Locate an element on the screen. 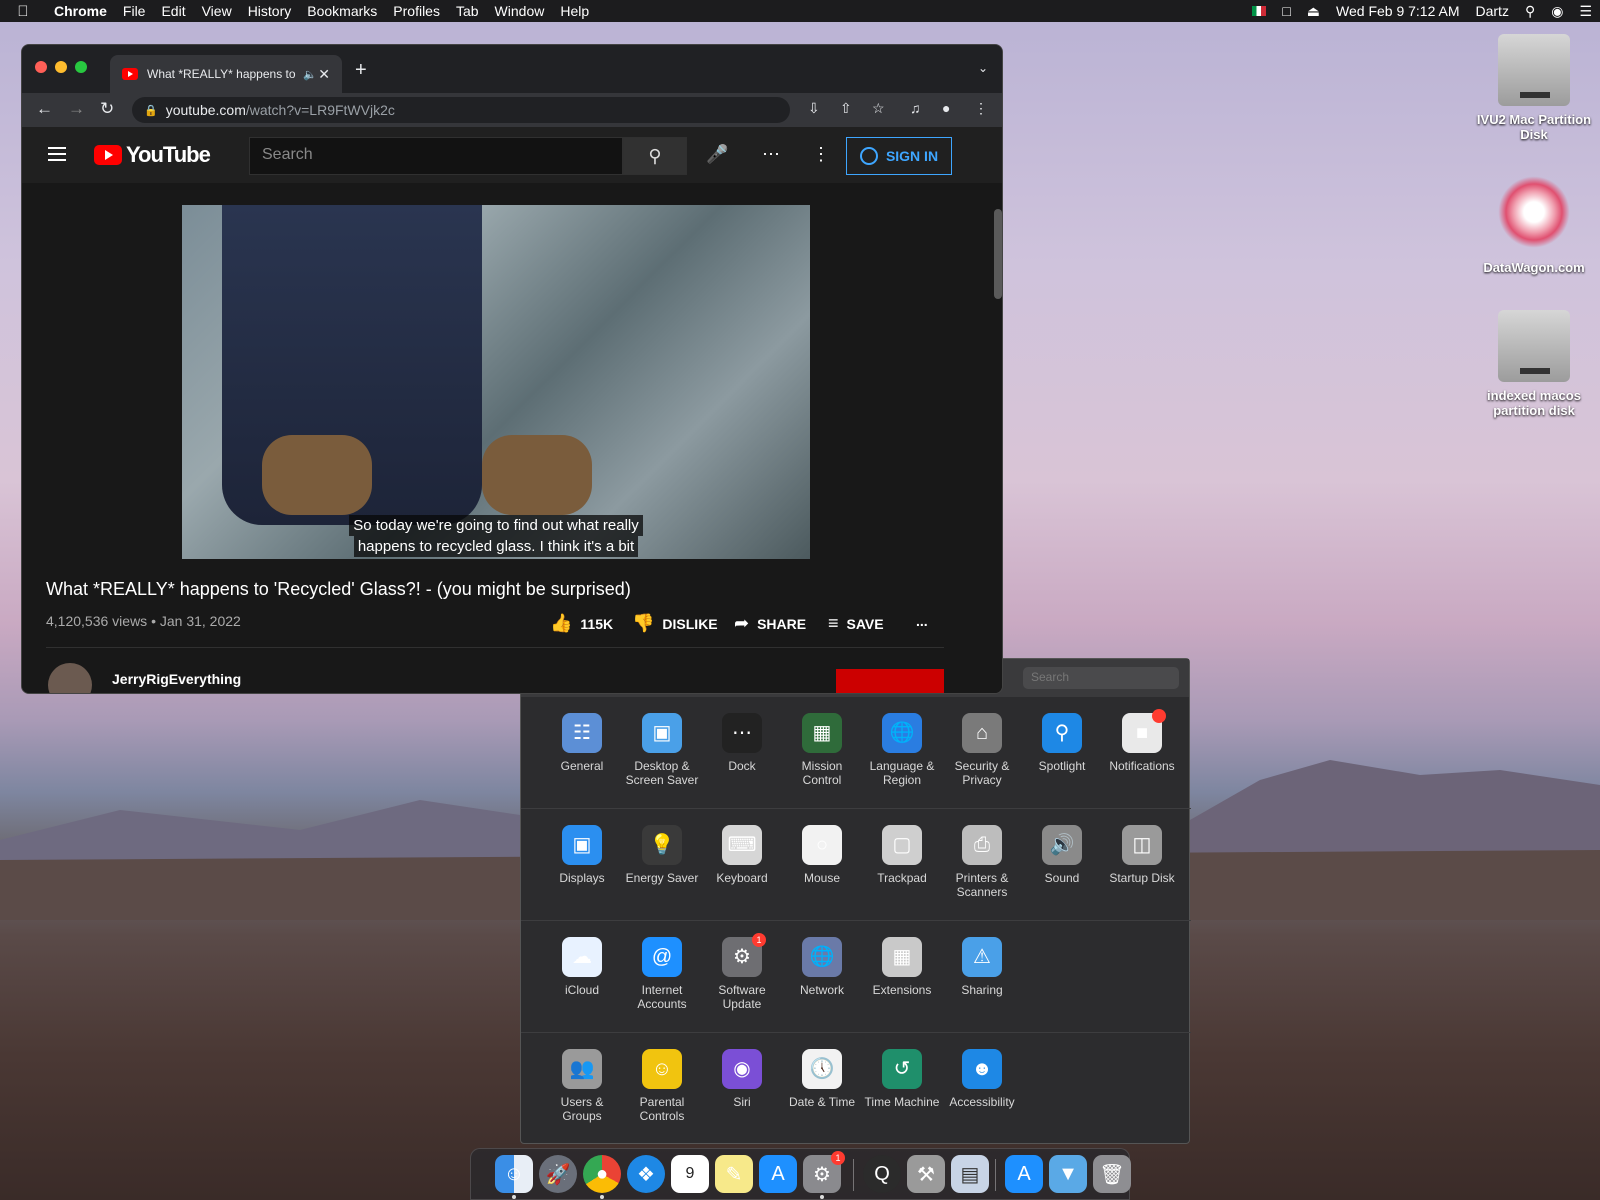 The width and height of the screenshot is (1600, 1200). dislike-button: 👎 DISLIKE is located at coordinates (675, 623).